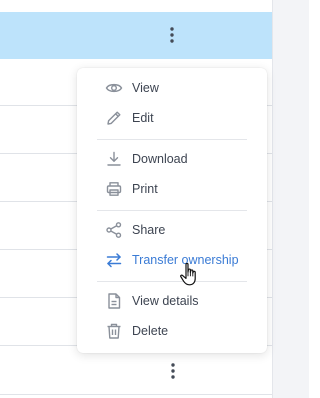 The width and height of the screenshot is (320, 398). What do you see at coordinates (177, 88) in the screenshot?
I see `menu-item-view: View` at bounding box center [177, 88].